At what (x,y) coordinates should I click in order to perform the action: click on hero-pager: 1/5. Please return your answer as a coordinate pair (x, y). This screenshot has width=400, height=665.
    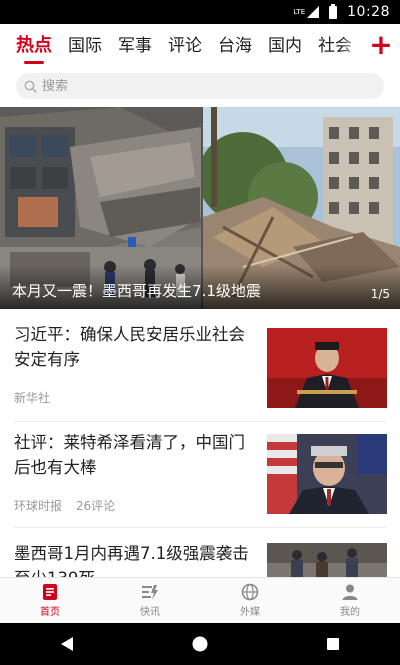
    Looking at the image, I should click on (380, 294).